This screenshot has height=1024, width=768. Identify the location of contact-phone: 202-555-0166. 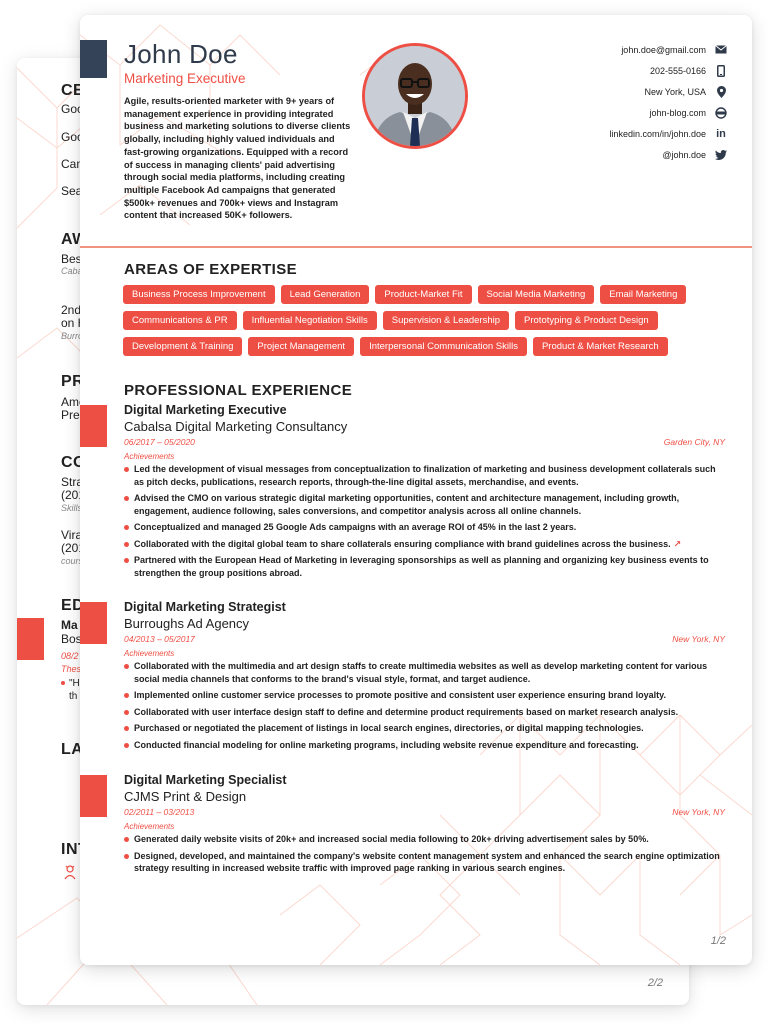
(618, 70).